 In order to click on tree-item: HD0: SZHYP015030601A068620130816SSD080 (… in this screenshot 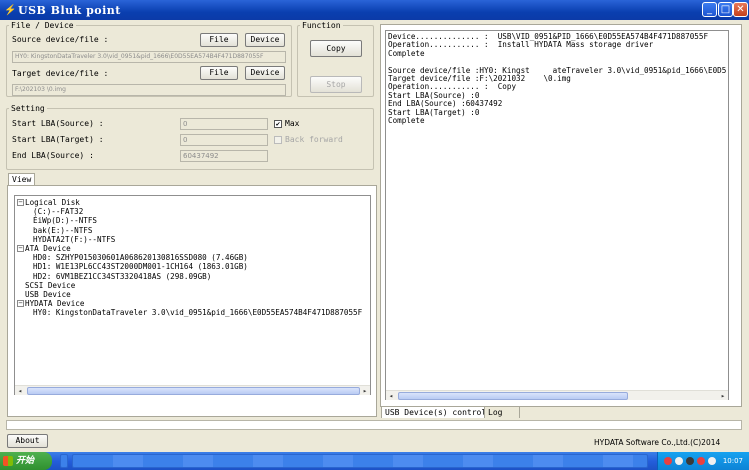, I will do `click(140, 257)`.